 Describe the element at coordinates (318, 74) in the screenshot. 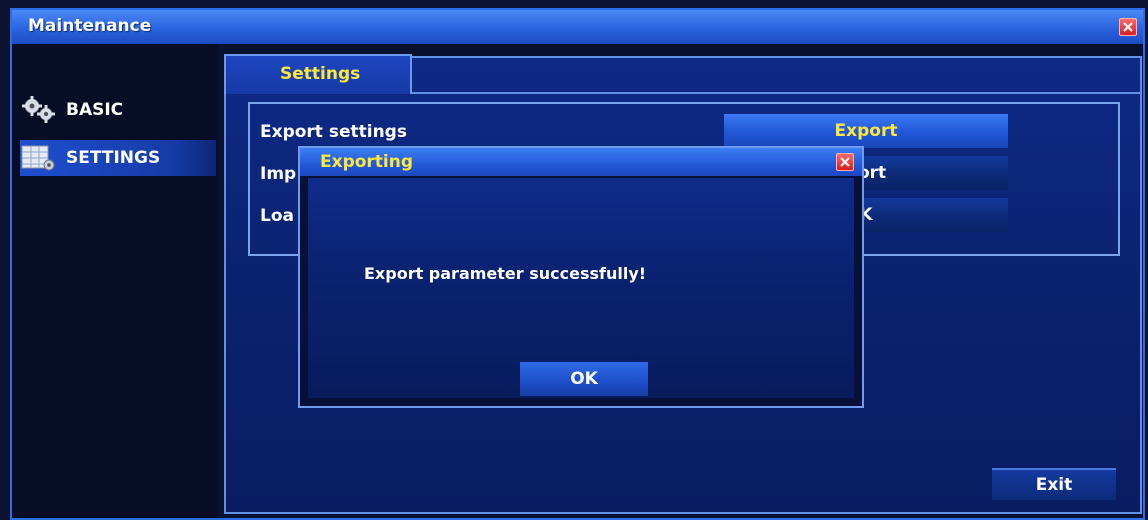

I see `tab-settings: Settings` at that location.